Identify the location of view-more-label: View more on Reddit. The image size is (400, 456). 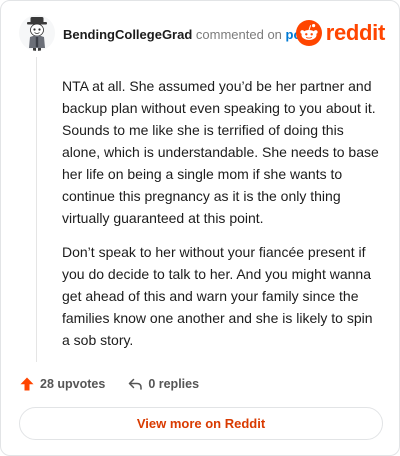
(201, 423).